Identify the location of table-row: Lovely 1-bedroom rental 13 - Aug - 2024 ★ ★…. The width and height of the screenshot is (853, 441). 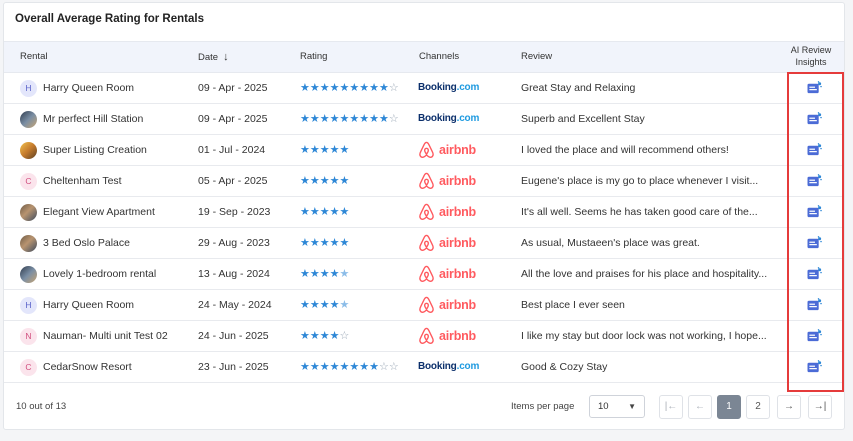
(424, 274).